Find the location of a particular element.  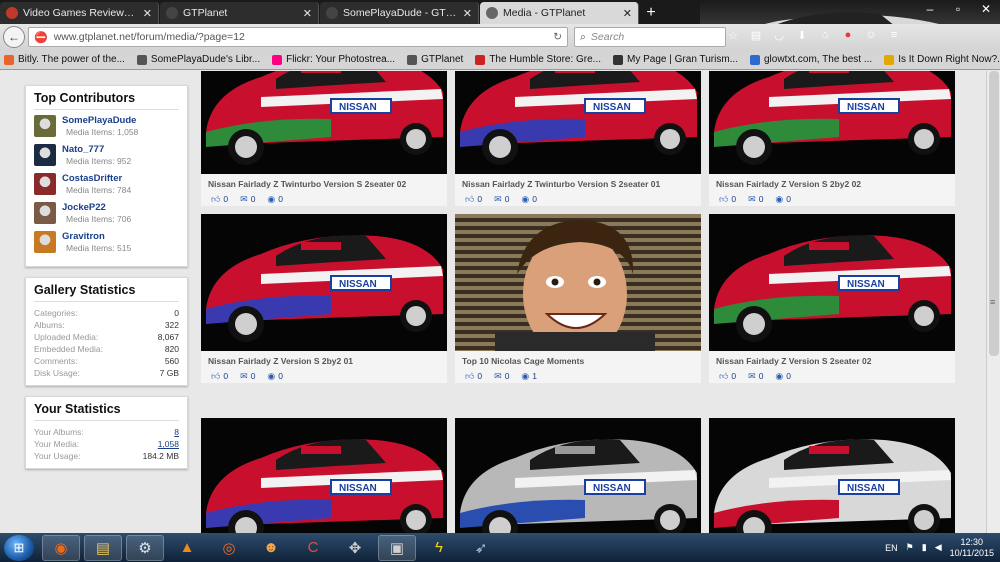

back-button: ← is located at coordinates (14, 37).